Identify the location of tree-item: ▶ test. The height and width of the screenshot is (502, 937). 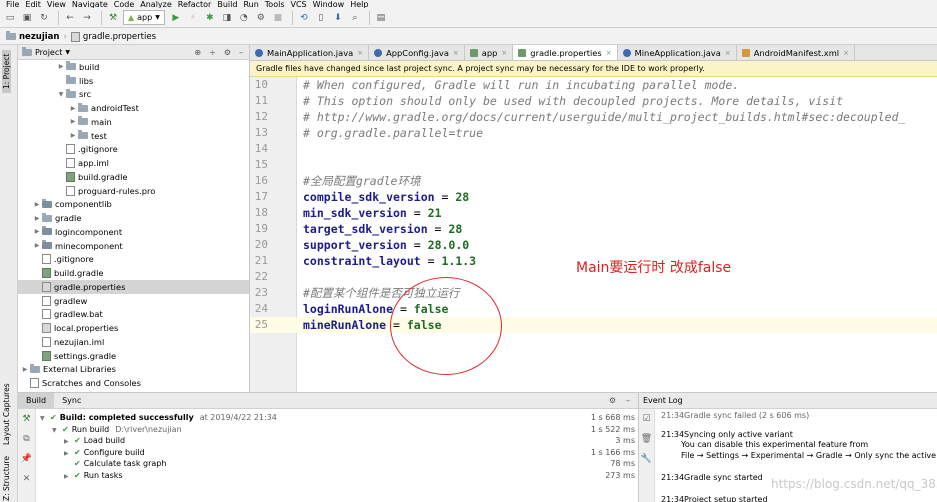
(133, 136).